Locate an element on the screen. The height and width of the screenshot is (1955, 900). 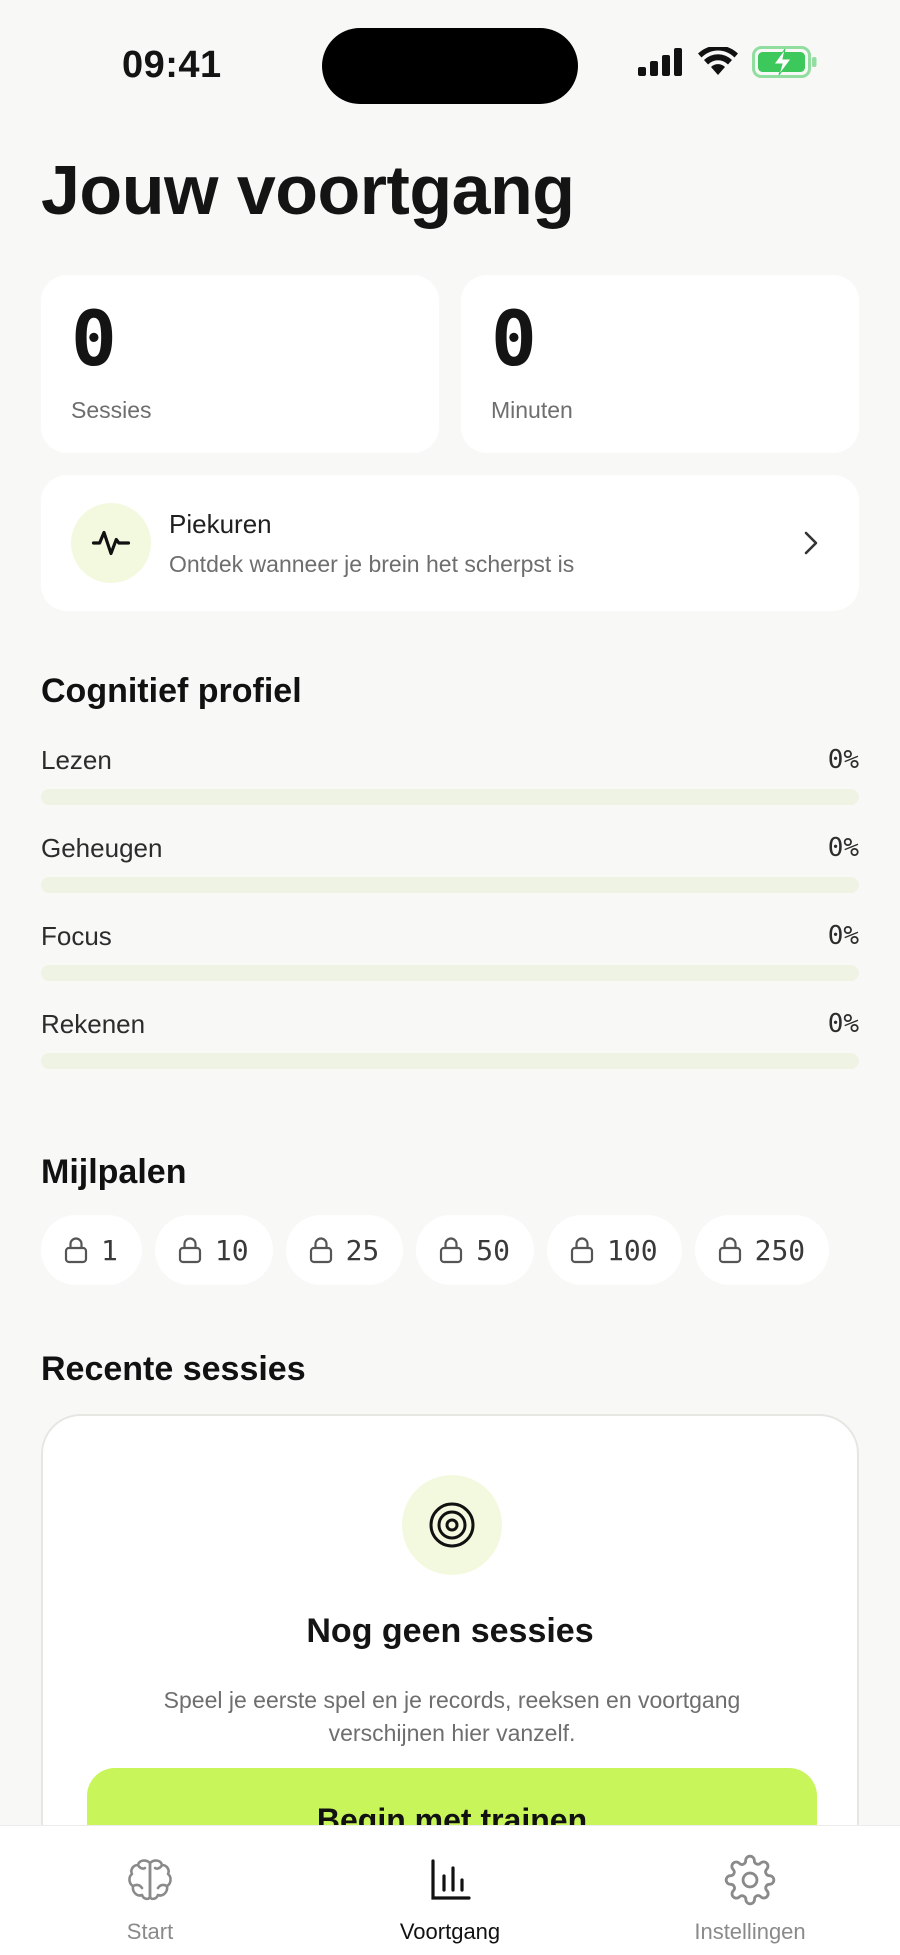
tab-voortgang: Voortgang is located at coordinates (450, 1890).